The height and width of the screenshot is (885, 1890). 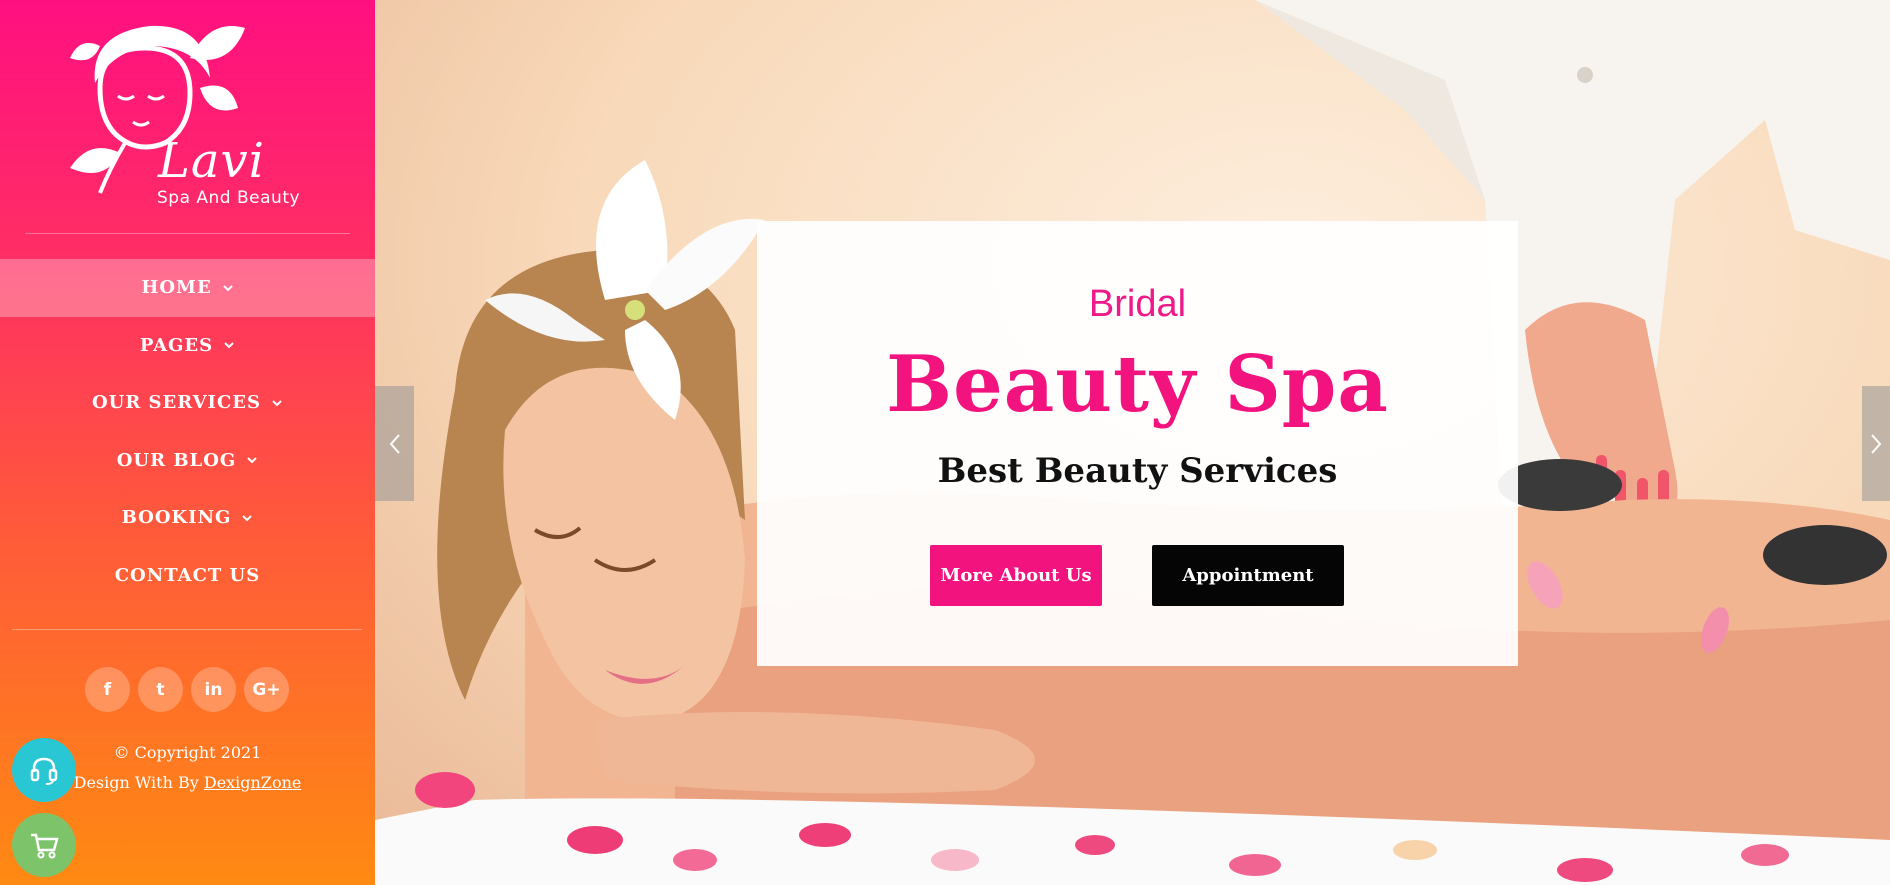 I want to click on chevron-right-icon, so click(x=1876, y=443).